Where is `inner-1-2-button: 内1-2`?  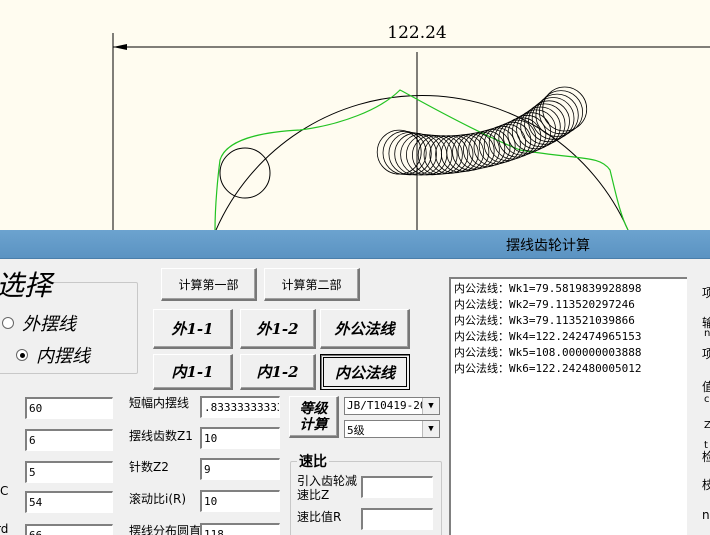
inner-1-2-button: 内1-2 is located at coordinates (278, 372).